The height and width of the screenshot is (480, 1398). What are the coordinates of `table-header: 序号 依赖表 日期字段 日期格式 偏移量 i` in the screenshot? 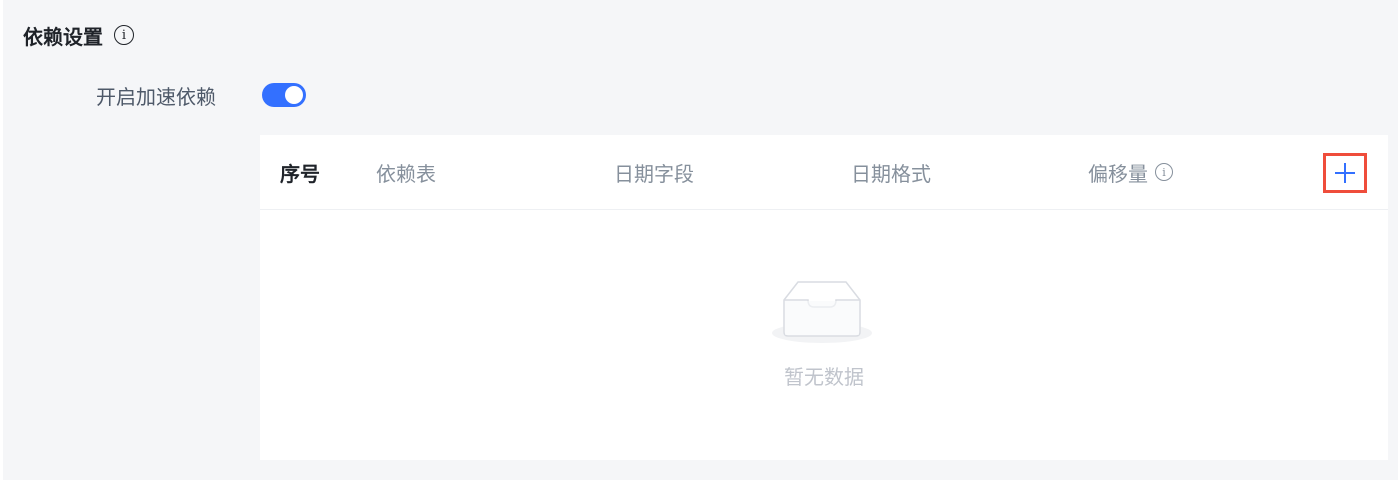 It's located at (824, 172).